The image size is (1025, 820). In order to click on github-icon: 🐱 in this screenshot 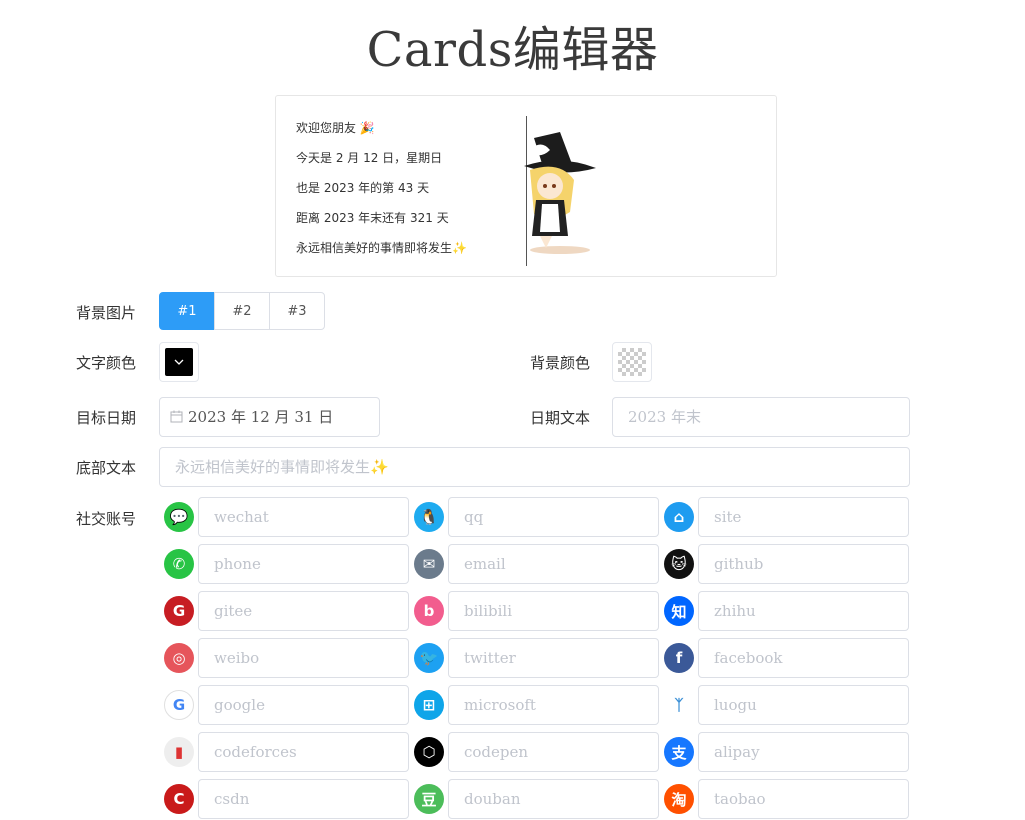, I will do `click(679, 564)`.